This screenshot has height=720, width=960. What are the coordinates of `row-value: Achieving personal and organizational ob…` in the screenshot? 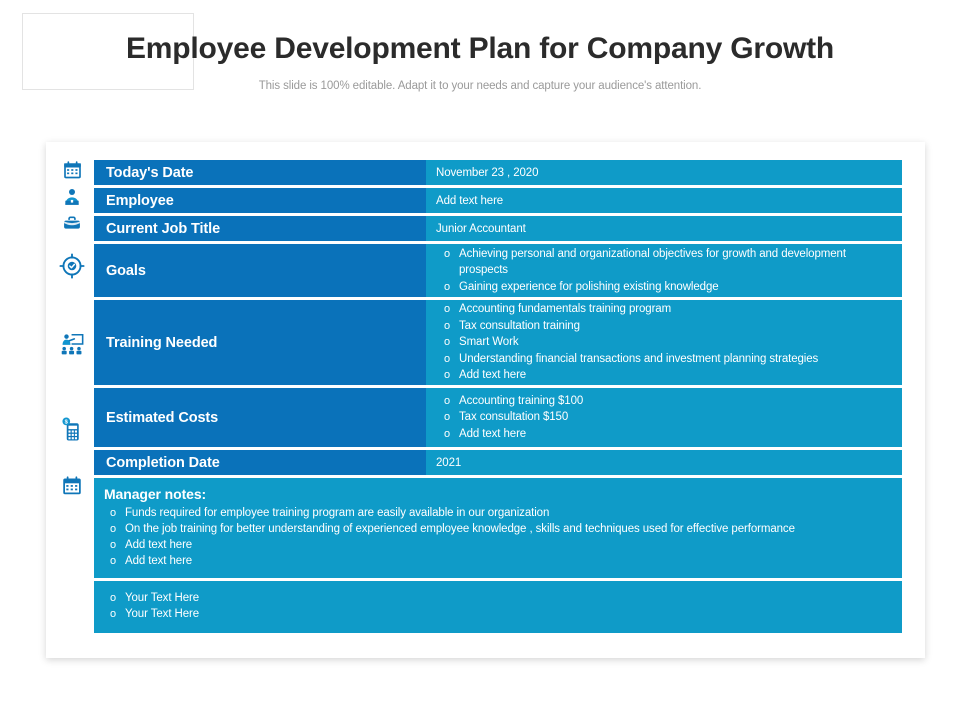 It's located at (664, 270).